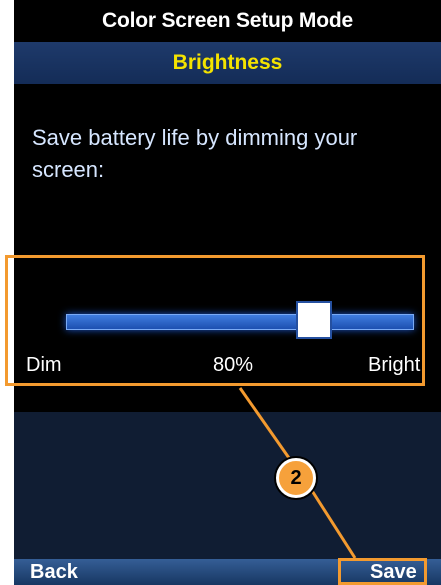 The image size is (441, 585). Describe the element at coordinates (296, 478) in the screenshot. I see `callout-number-badge: 2` at that location.